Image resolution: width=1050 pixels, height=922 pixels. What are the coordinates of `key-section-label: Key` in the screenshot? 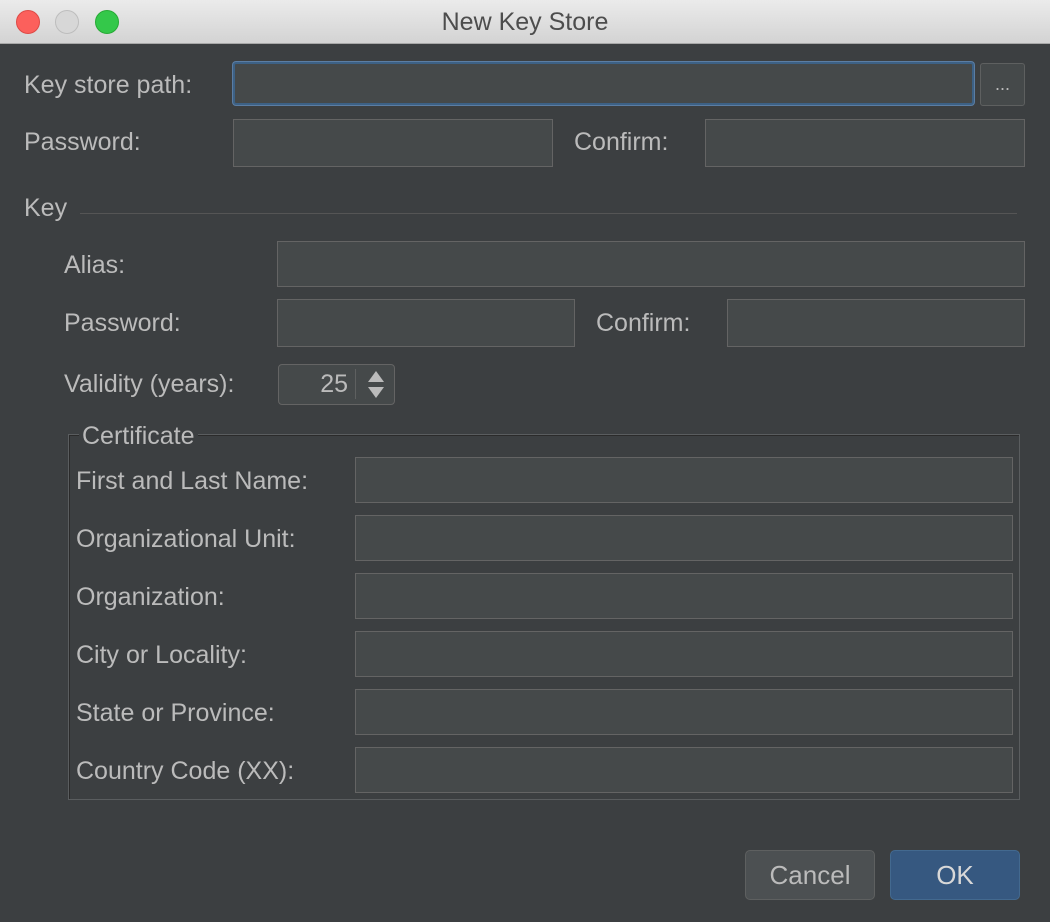 It's located at (46, 208).